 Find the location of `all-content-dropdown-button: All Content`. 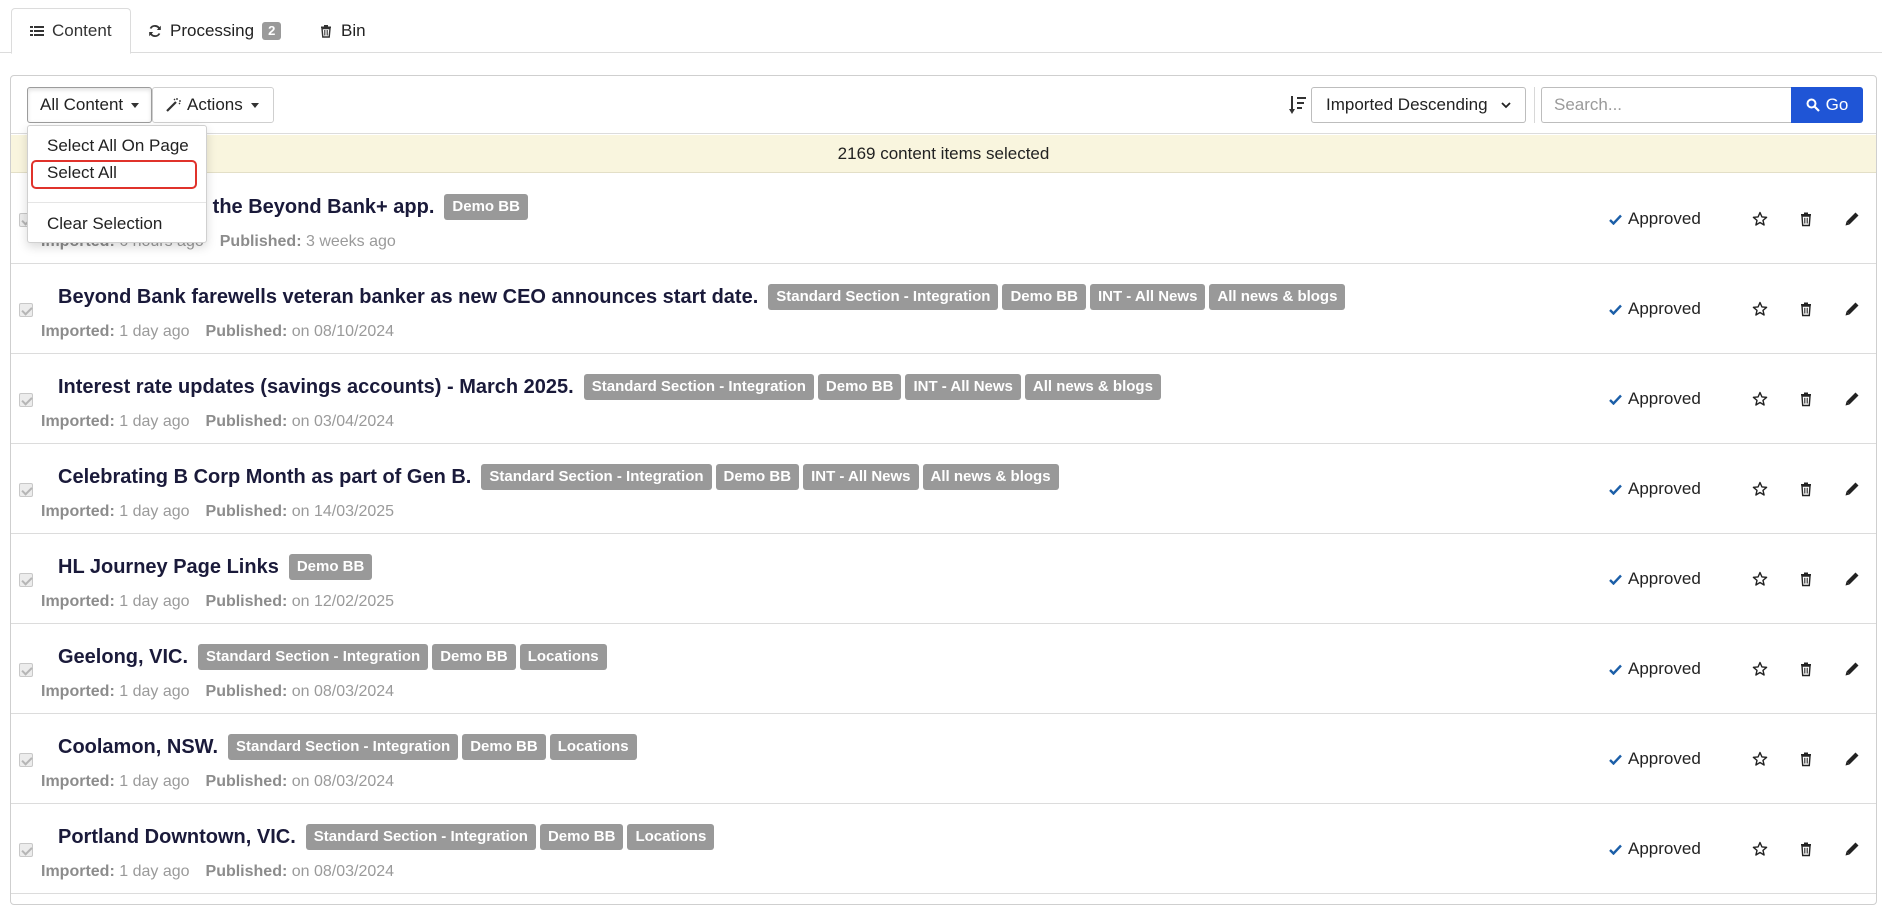

all-content-dropdown-button: All Content is located at coordinates (90, 105).